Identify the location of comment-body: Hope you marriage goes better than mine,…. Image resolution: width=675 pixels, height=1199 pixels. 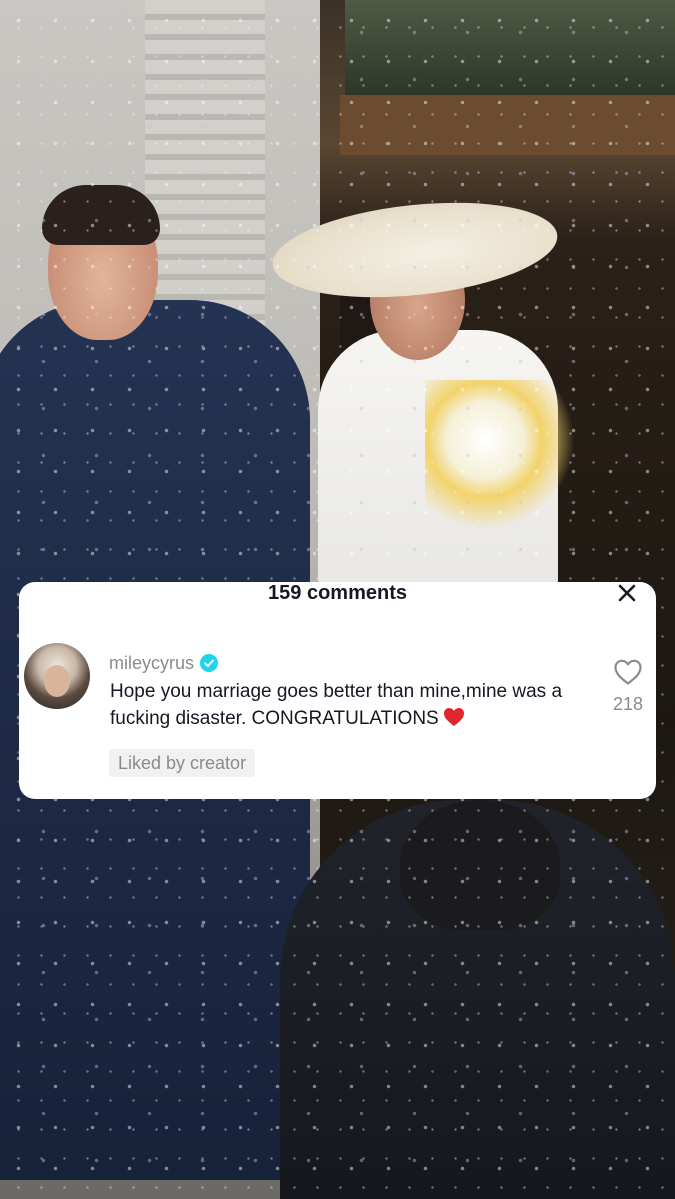
(336, 705).